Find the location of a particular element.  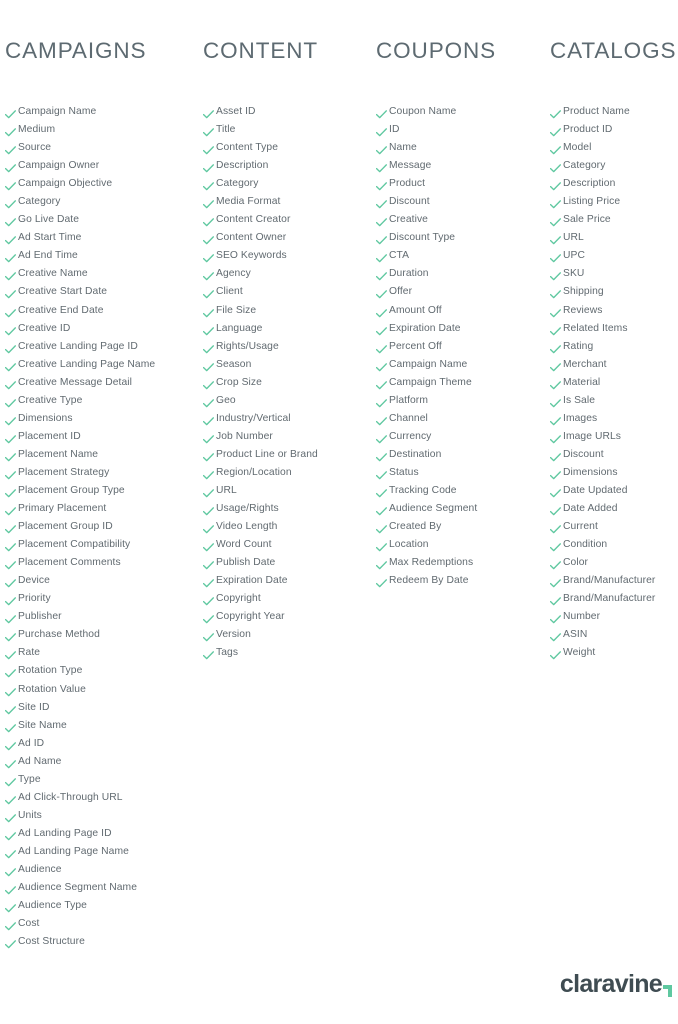

field-list-item: Reviews is located at coordinates (614, 311).